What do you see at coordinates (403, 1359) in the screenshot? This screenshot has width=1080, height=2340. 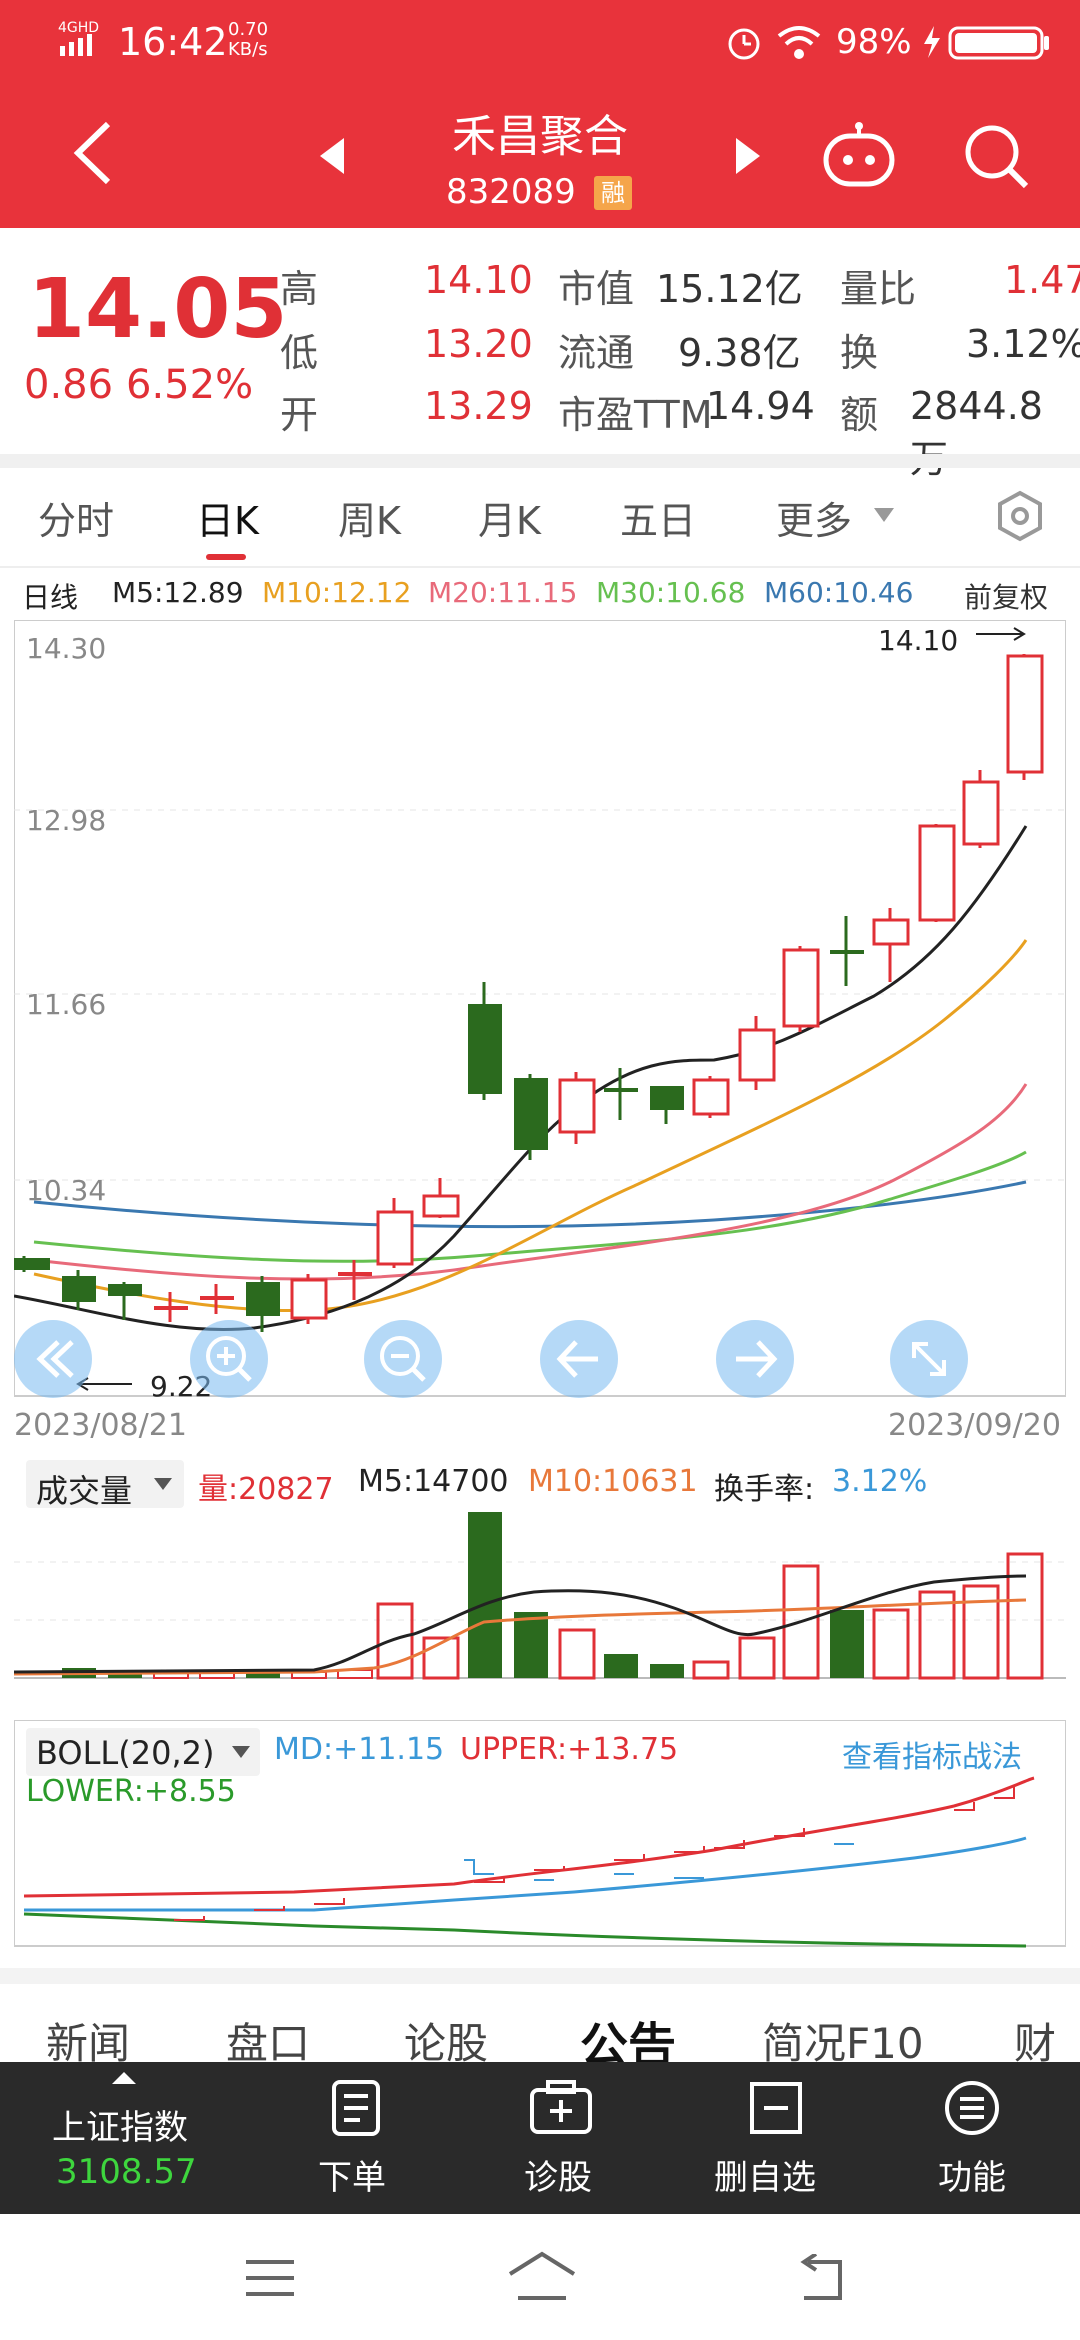 I see `zoom-out-button` at bounding box center [403, 1359].